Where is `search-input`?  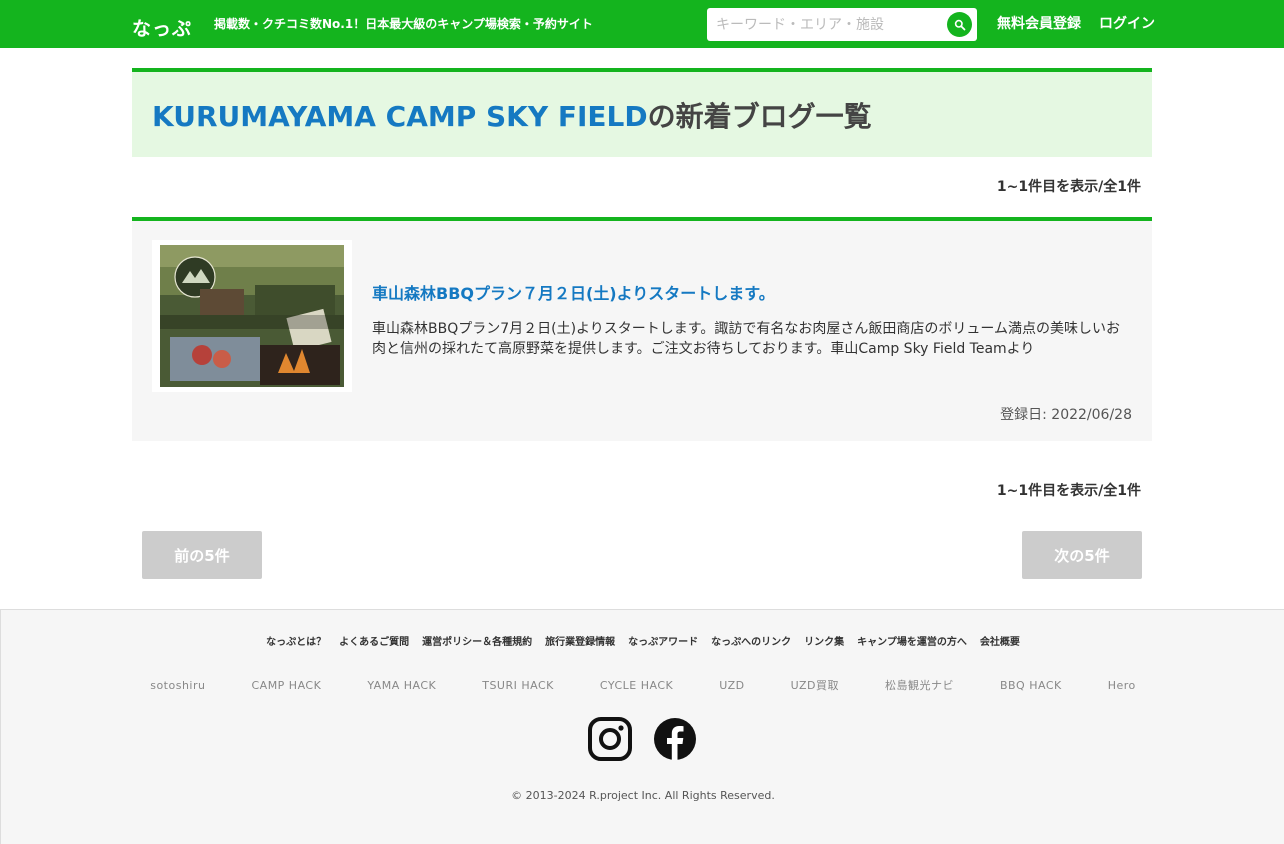 search-input is located at coordinates (825, 24).